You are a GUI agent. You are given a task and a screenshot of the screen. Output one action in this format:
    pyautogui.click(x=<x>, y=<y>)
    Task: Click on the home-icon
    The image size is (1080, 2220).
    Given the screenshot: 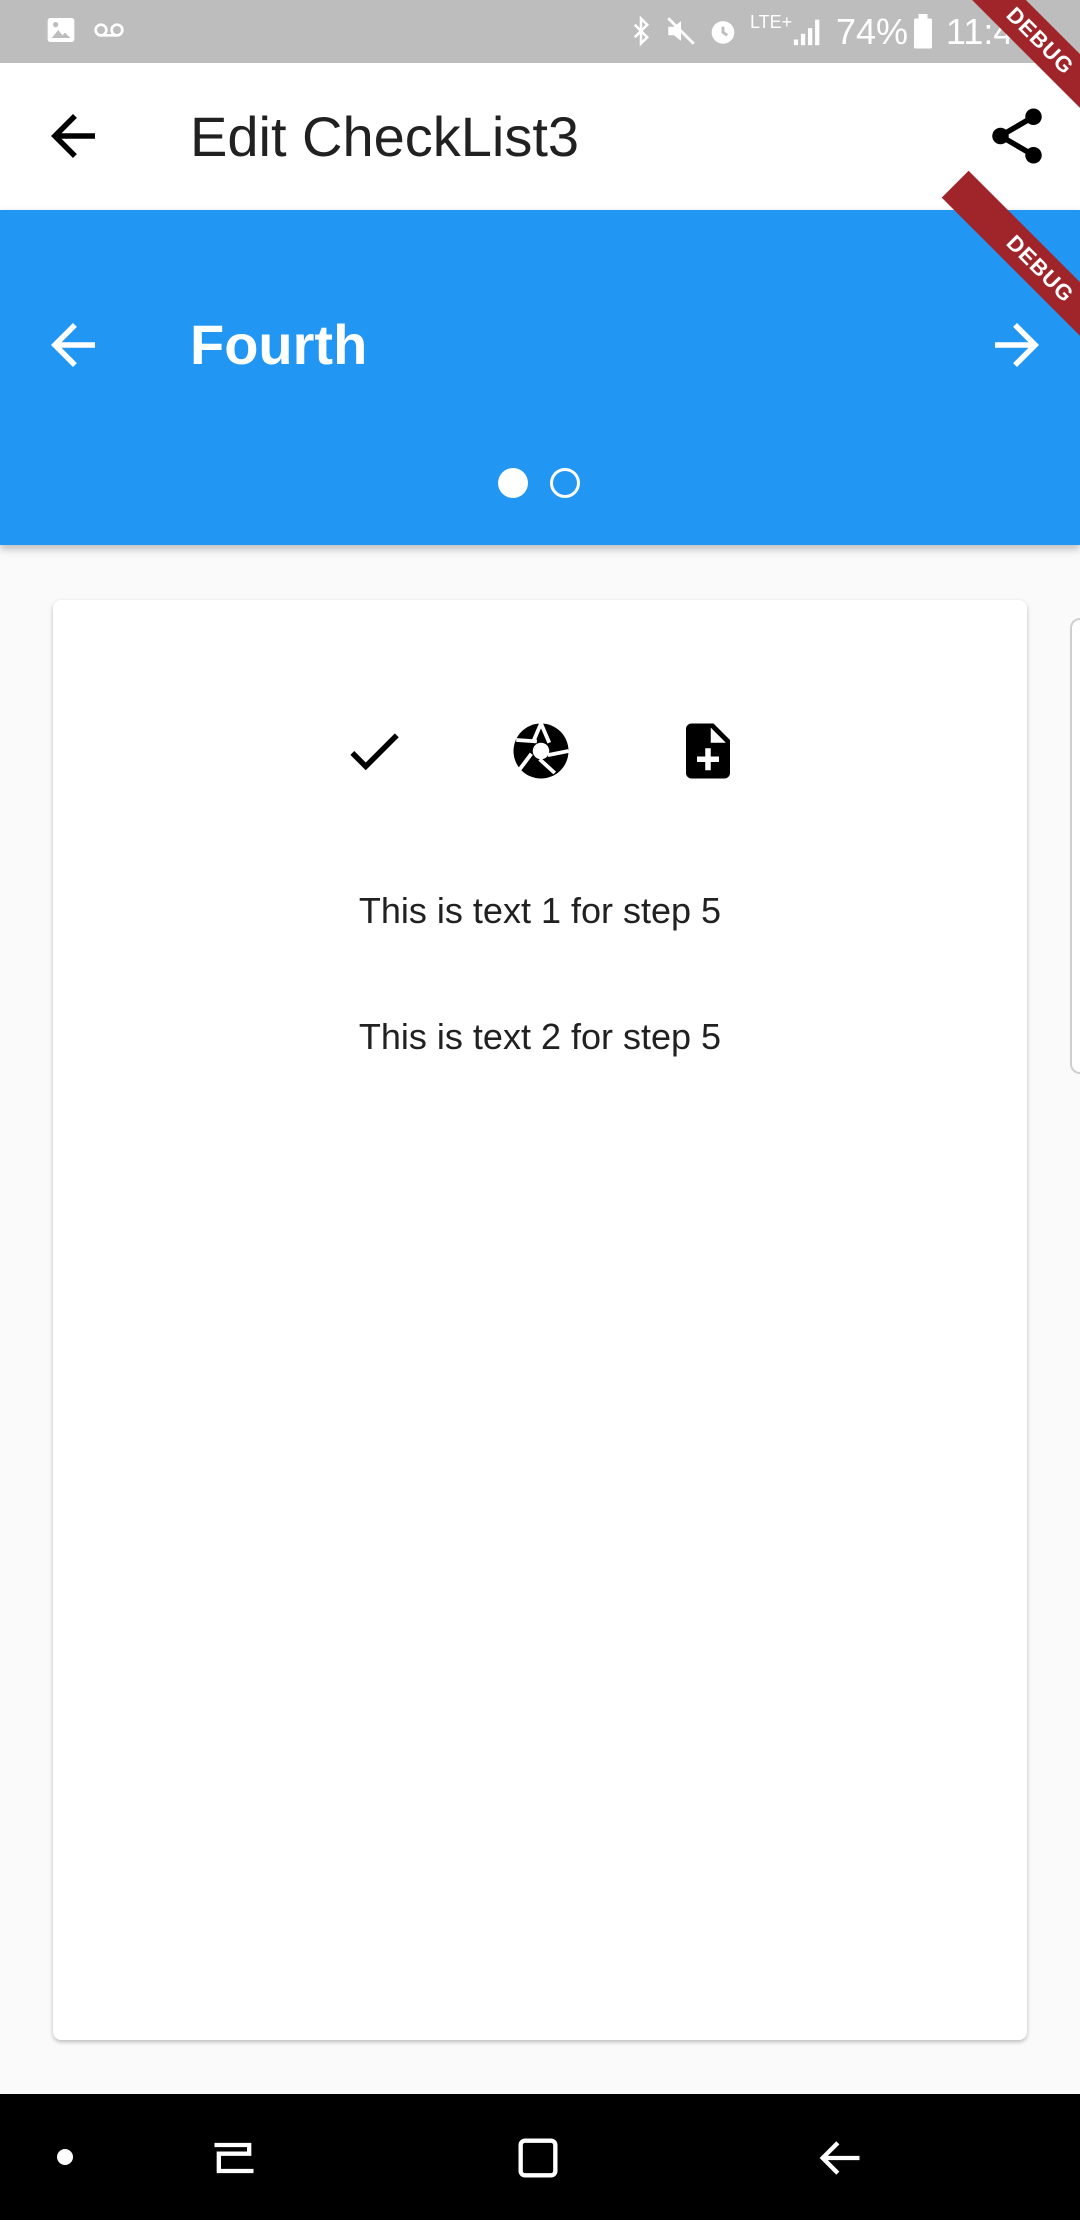 What is the action you would take?
    pyautogui.click(x=538, y=2158)
    